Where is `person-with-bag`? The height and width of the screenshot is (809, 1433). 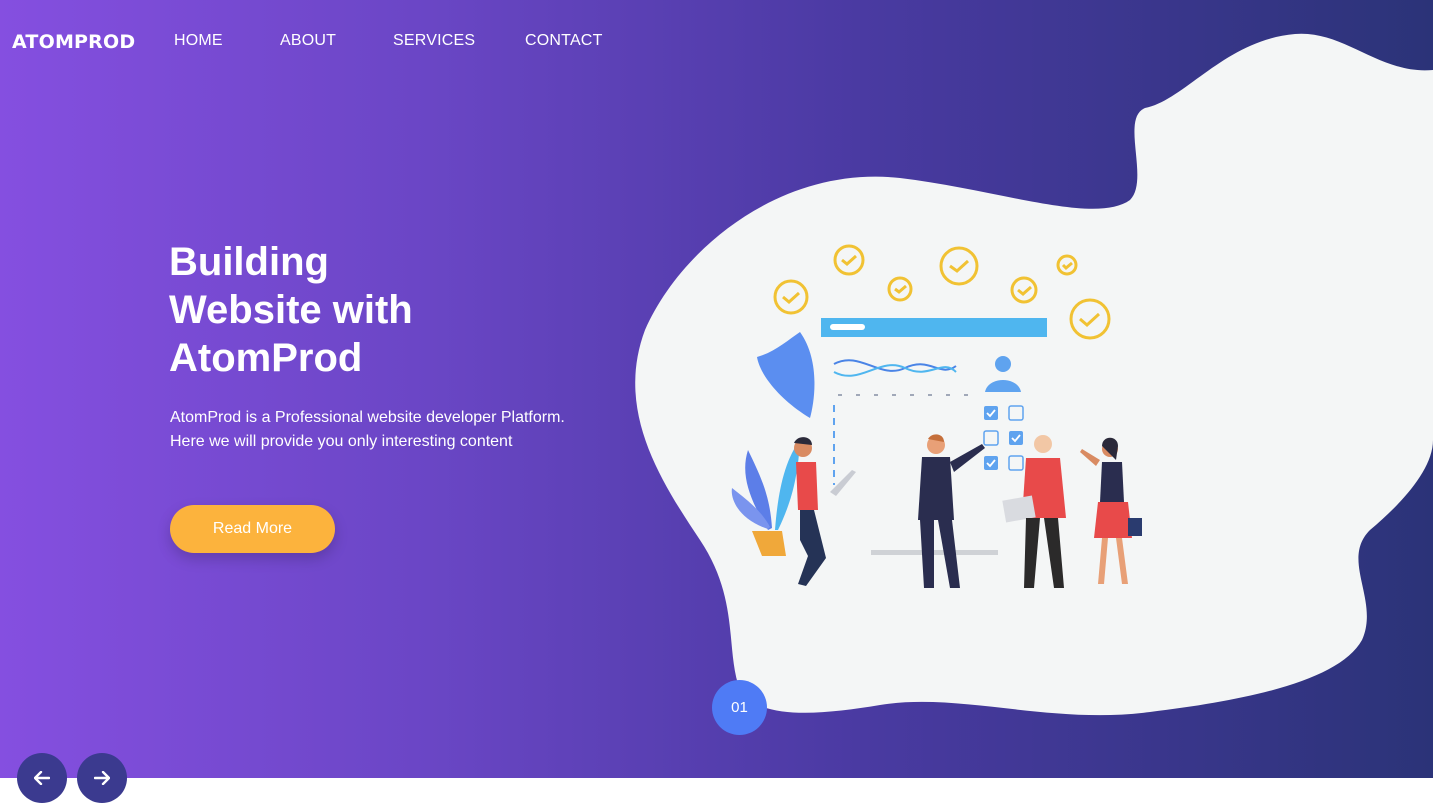 person-with-bag is located at coordinates (1111, 510).